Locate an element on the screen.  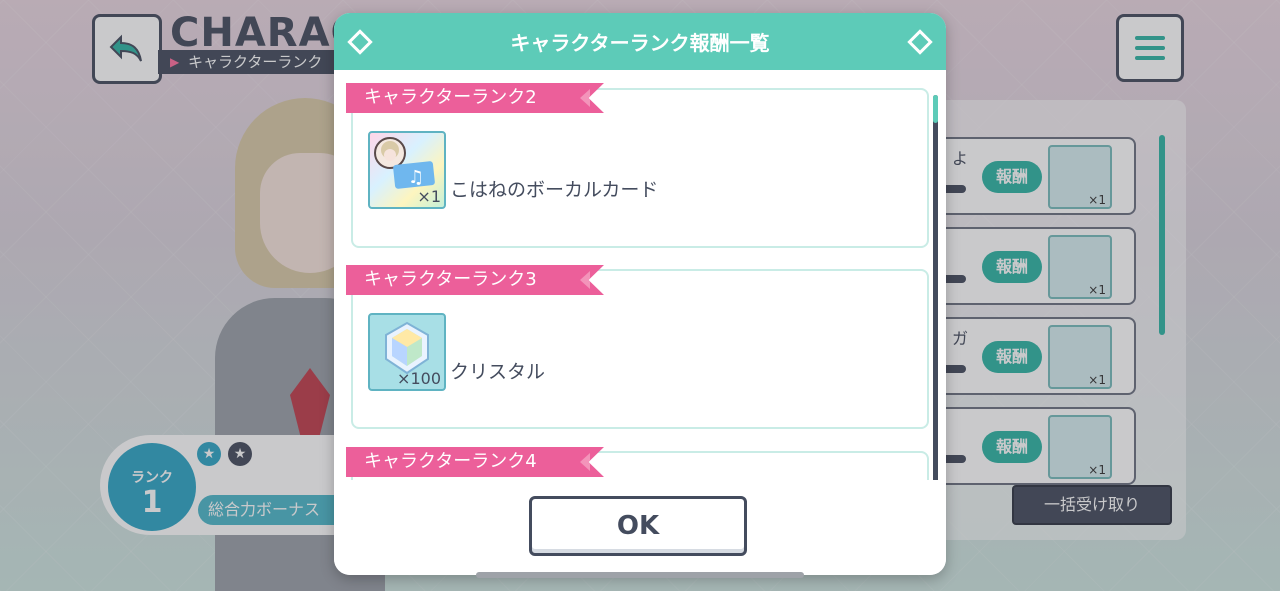
ok-button-label: OK is located at coordinates (638, 526).